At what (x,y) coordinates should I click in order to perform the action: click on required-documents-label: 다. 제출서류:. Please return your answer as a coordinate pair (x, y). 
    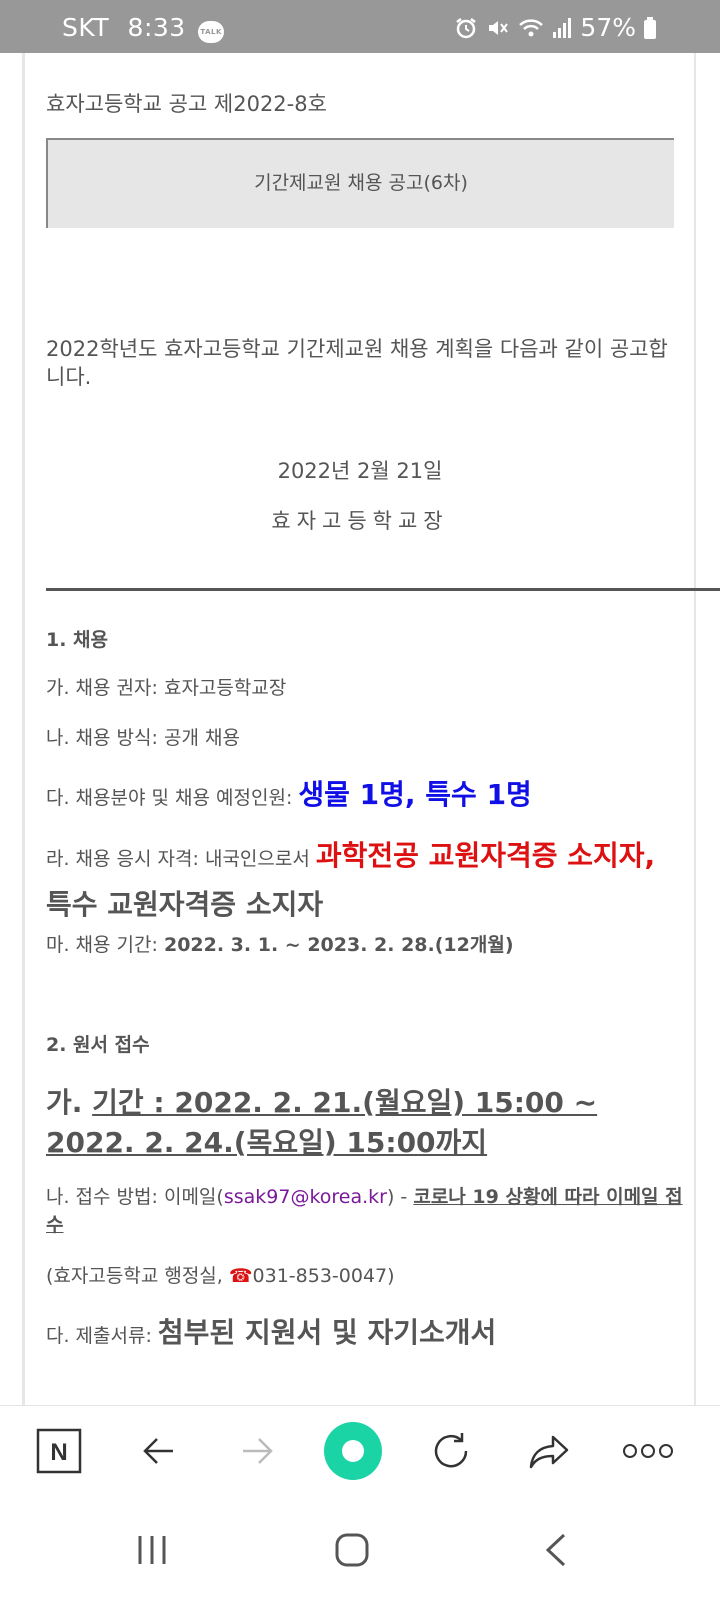
    Looking at the image, I should click on (102, 1336).